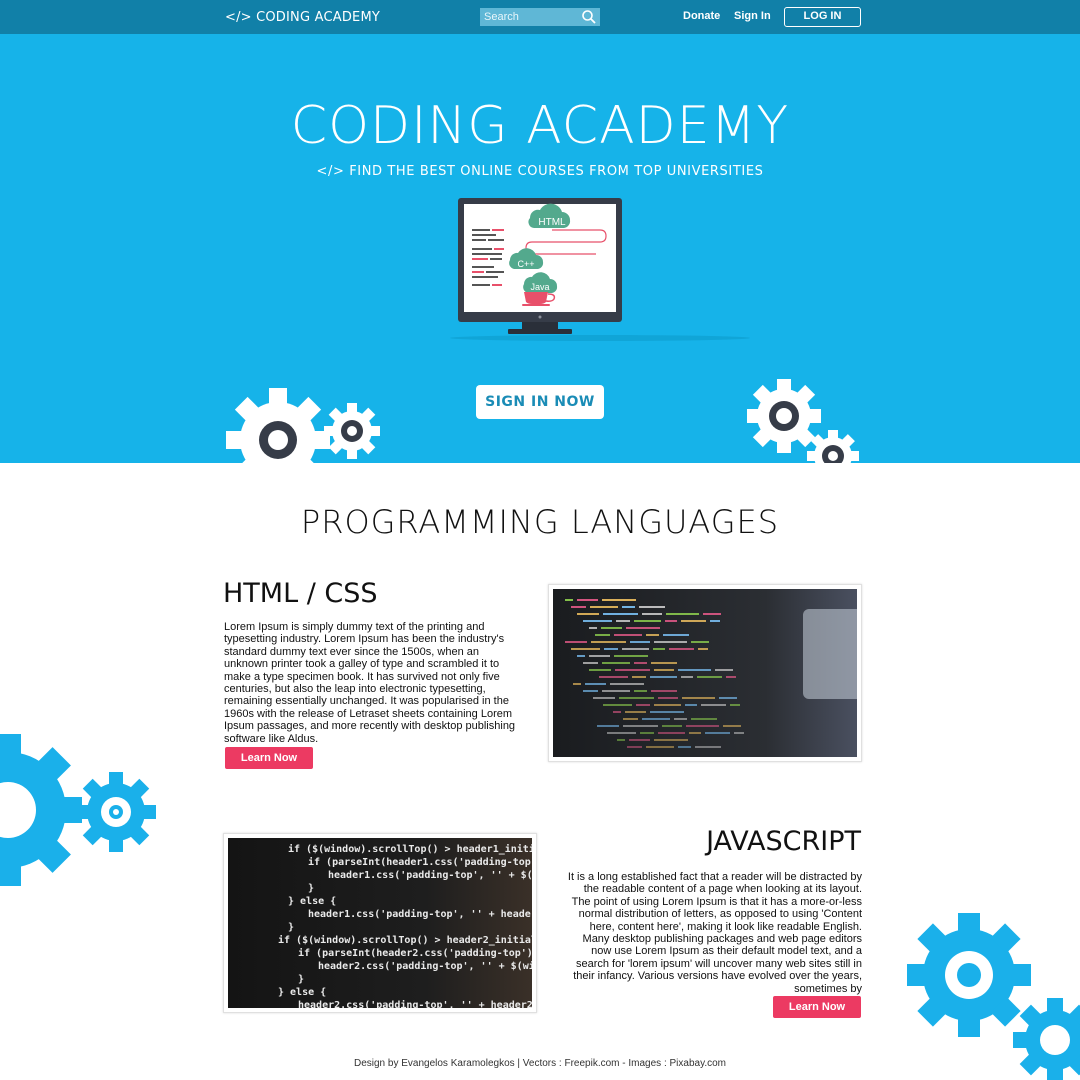 This screenshot has height=1080, width=1080. I want to click on search-input, so click(530, 17).